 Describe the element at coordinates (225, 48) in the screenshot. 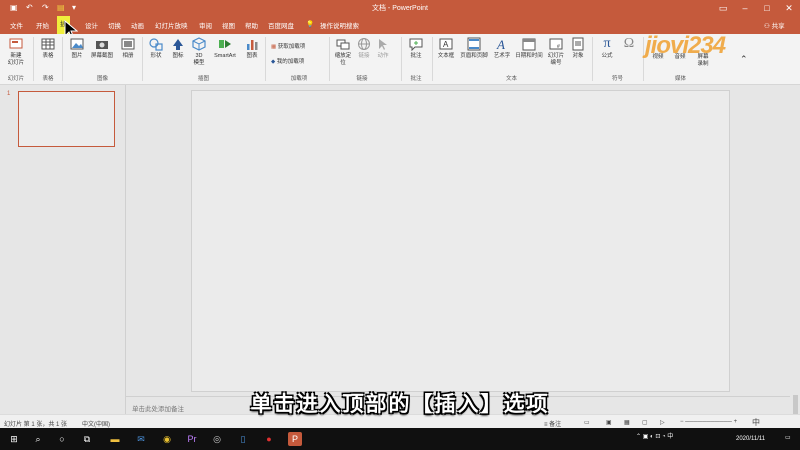

I see `smartart-button: SmartArt` at that location.